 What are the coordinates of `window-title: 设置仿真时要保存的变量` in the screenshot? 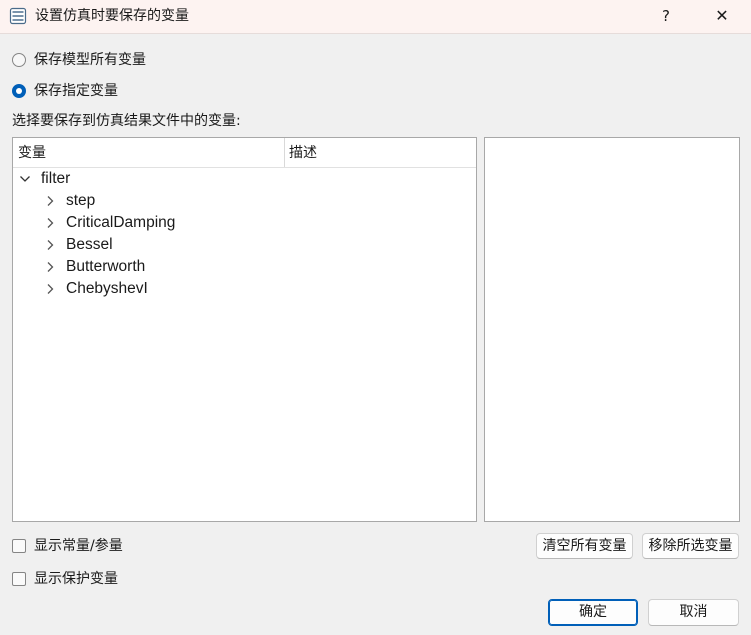 It's located at (112, 16).